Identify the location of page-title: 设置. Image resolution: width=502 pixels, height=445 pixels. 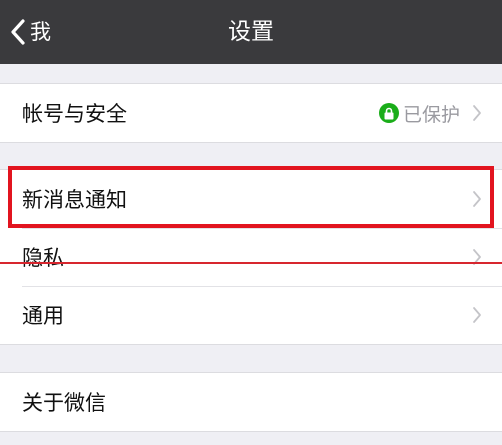
(251, 32).